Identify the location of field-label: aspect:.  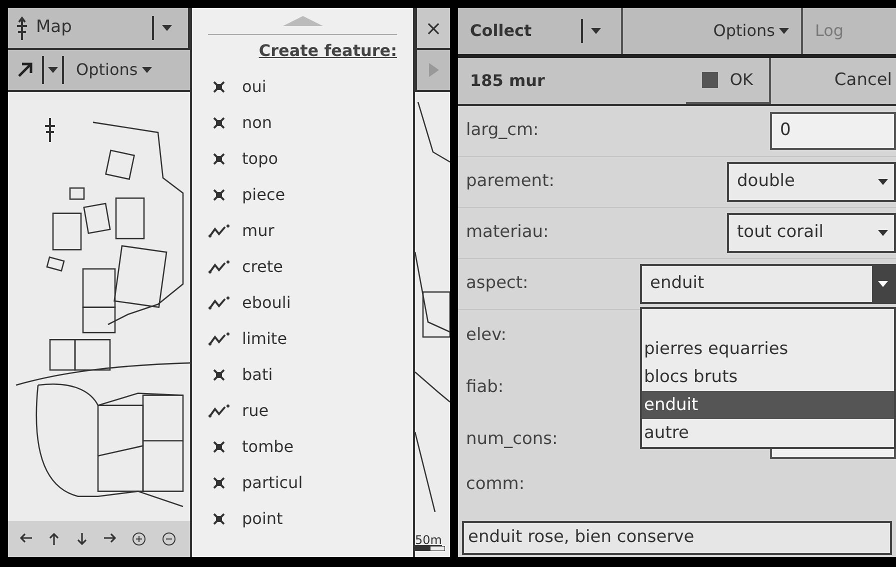
(497, 284).